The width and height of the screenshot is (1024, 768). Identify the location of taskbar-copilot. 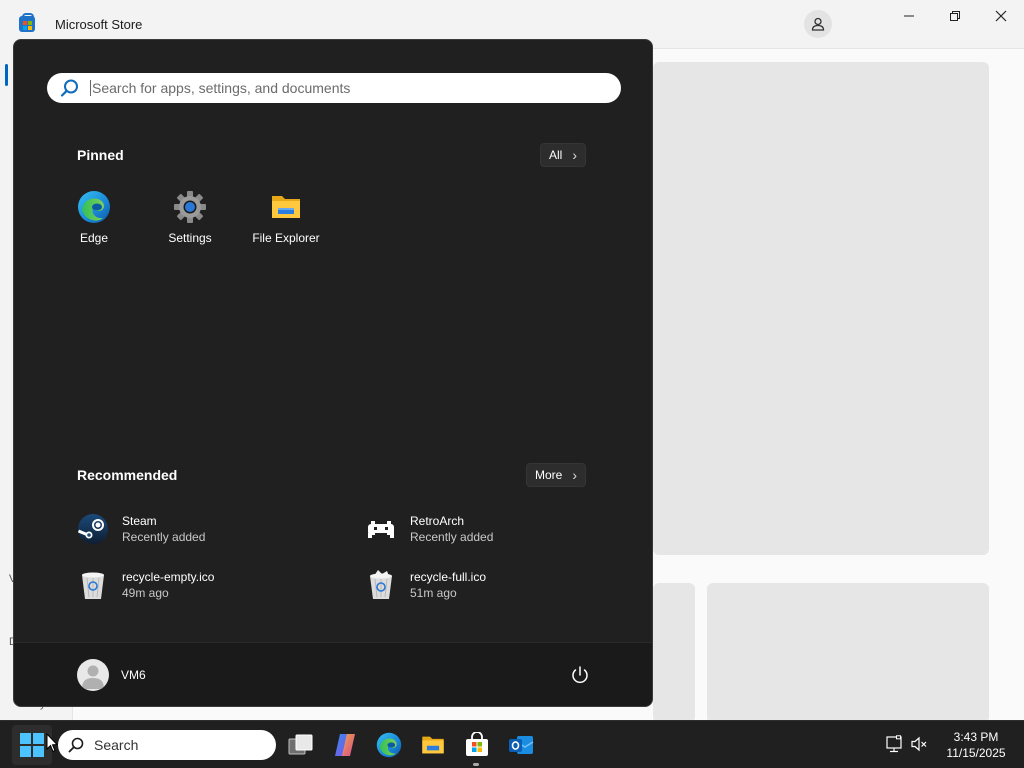
(345, 745).